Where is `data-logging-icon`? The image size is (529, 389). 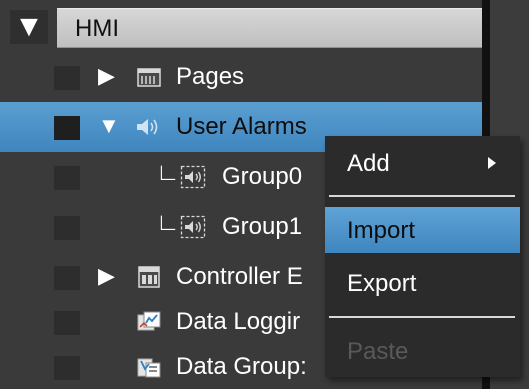
data-logging-icon is located at coordinates (149, 321).